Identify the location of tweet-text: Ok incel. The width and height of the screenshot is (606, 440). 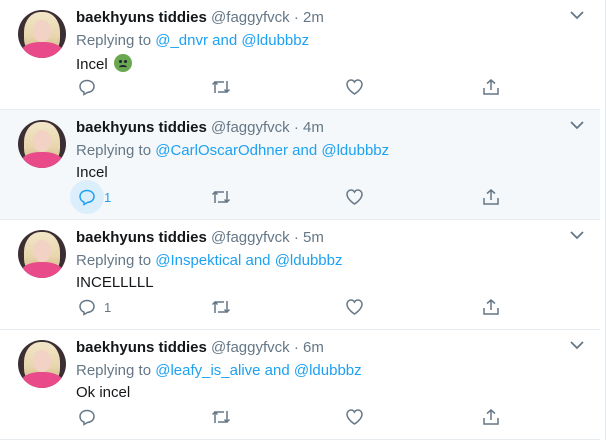
(103, 392).